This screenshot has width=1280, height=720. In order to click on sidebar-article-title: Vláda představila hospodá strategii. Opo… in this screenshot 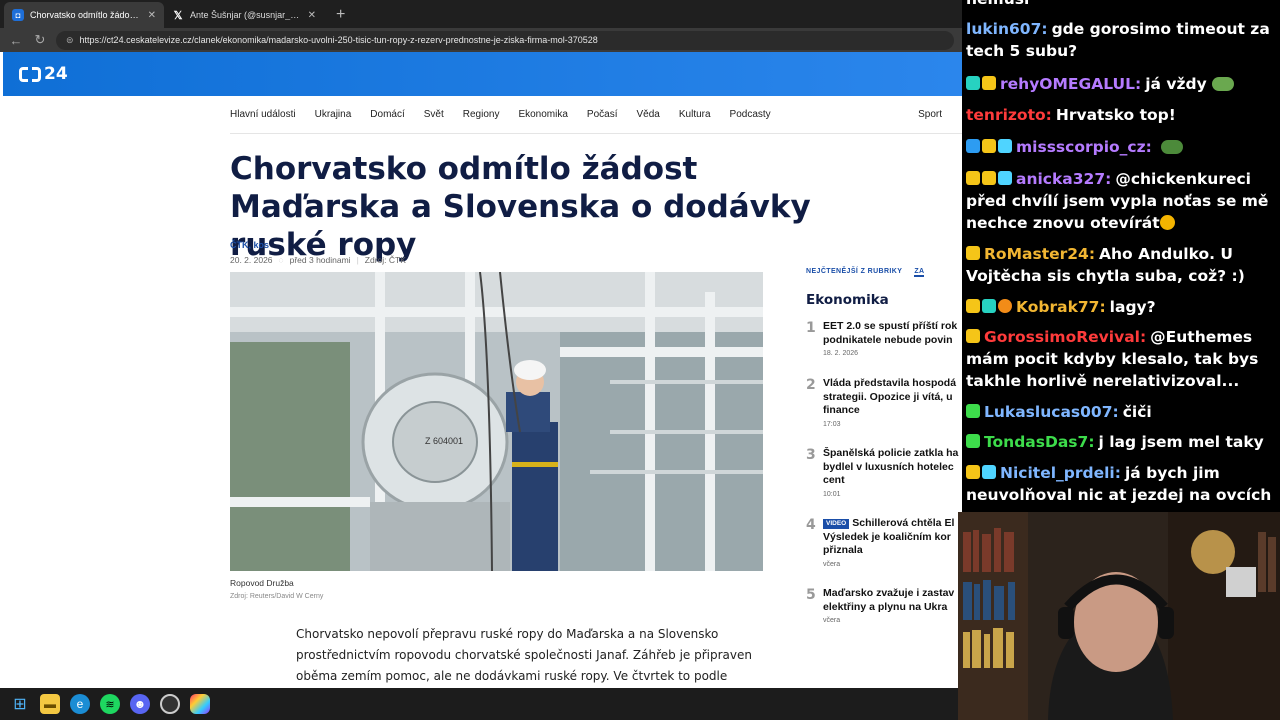, I will do `click(892, 397)`.